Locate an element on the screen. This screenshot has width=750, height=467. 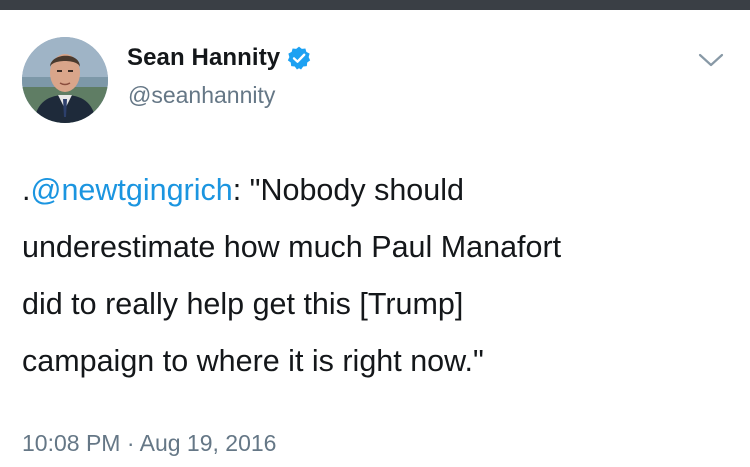
chevron-down-icon is located at coordinates (711, 60).